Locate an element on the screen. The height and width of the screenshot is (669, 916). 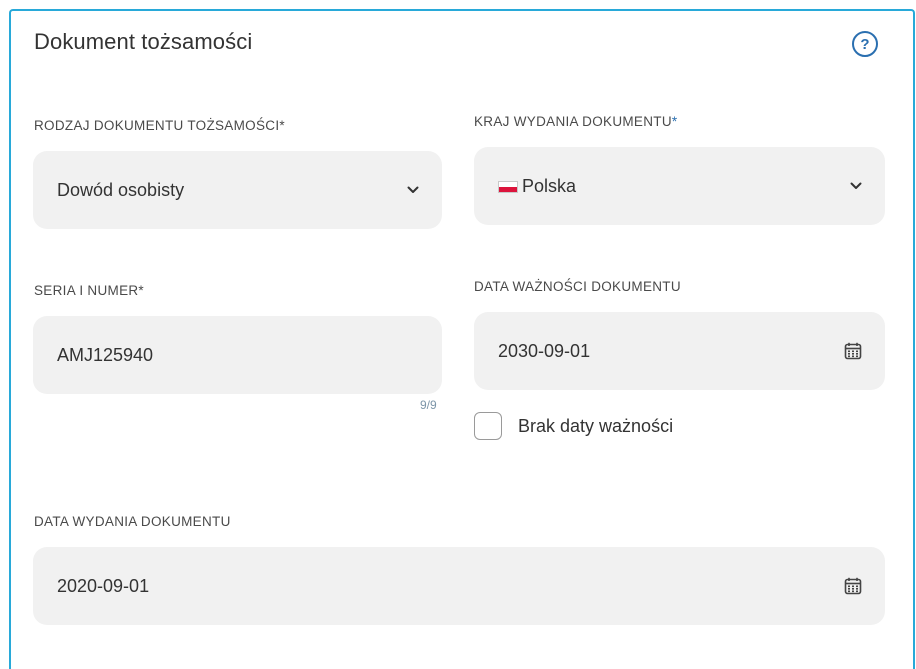
help-icon: ? is located at coordinates (865, 44).